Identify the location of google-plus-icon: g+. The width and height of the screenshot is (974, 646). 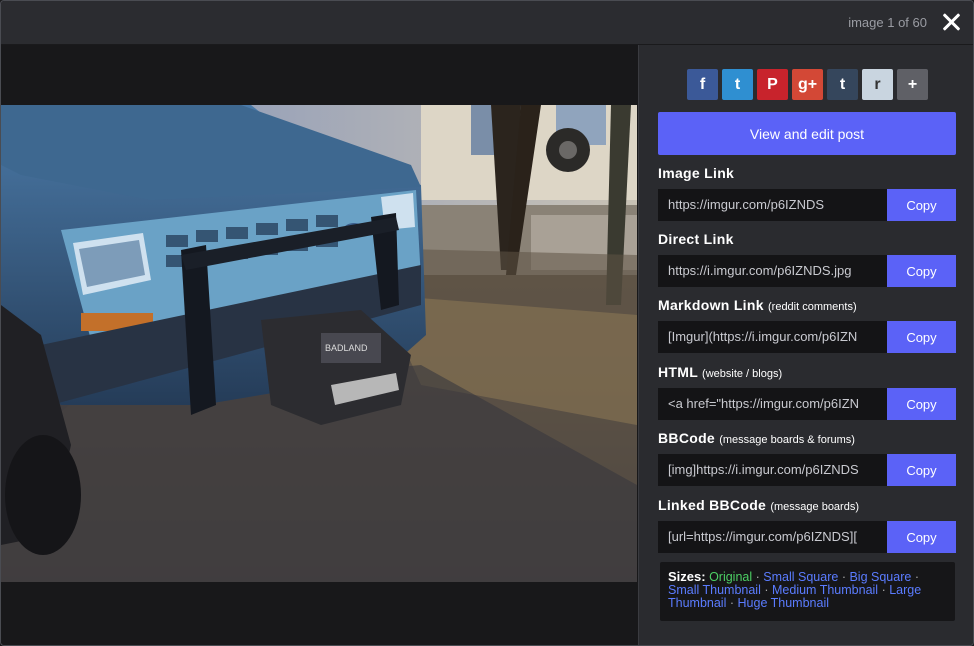
(807, 84).